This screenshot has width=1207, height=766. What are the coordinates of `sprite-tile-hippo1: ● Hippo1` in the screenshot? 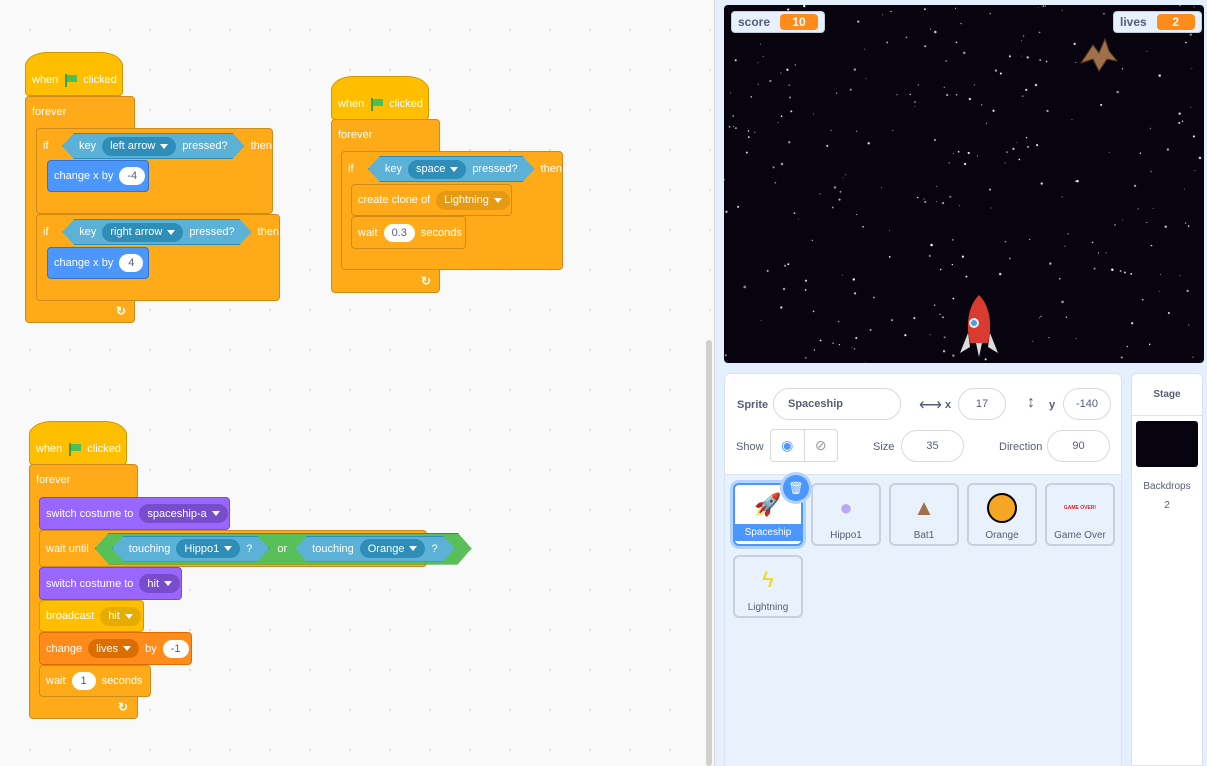 It's located at (846, 514).